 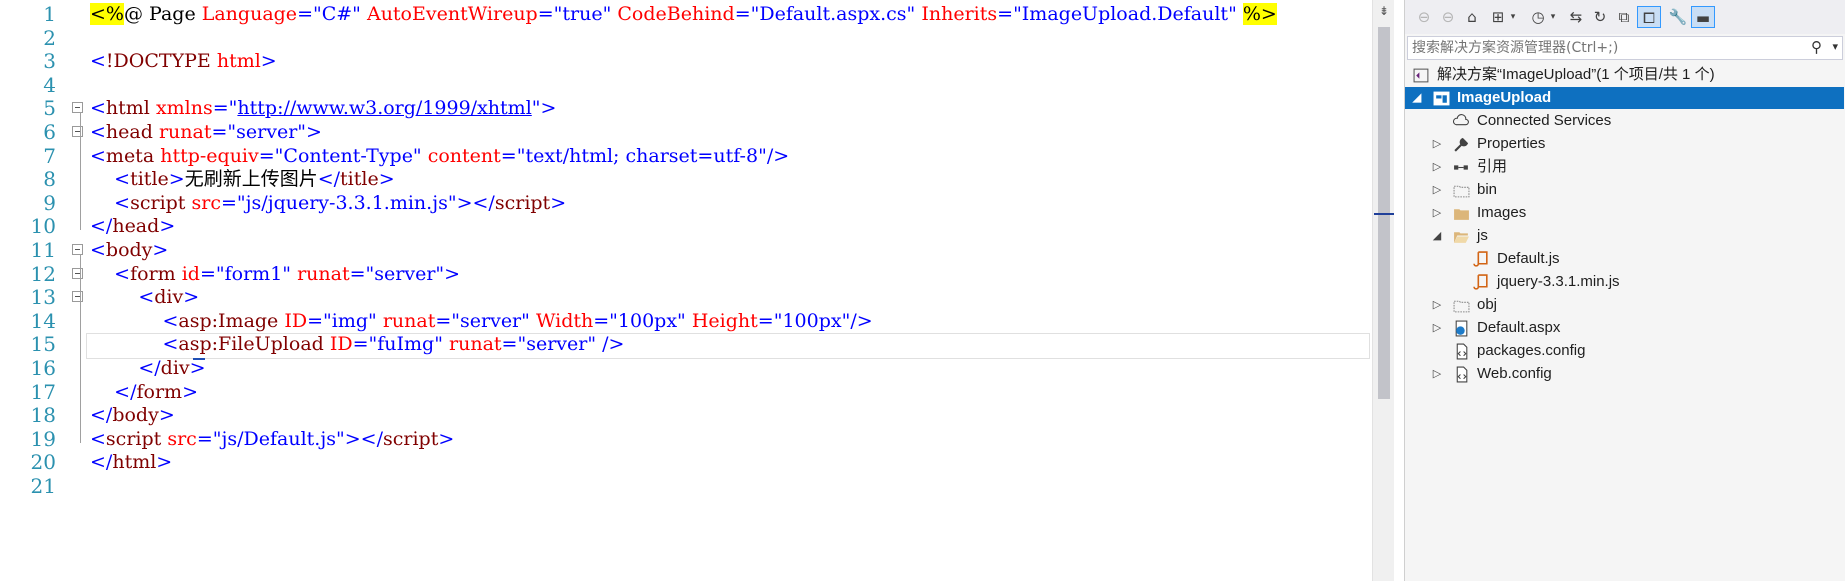 What do you see at coordinates (490, 320) in the screenshot?
I see `code-token: "server"` at bounding box center [490, 320].